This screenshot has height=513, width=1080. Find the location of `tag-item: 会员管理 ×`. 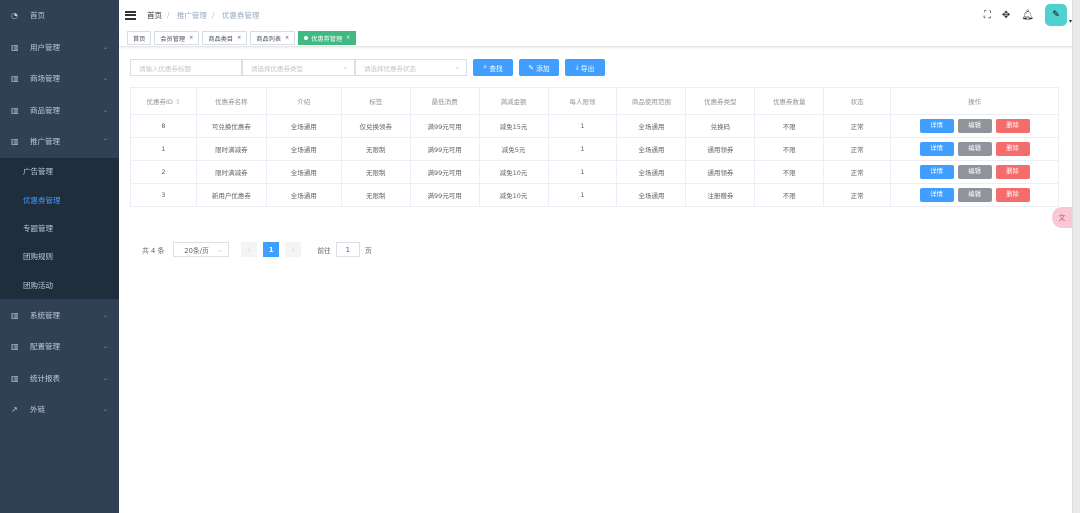

tag-item: 会员管理 × is located at coordinates (177, 38).